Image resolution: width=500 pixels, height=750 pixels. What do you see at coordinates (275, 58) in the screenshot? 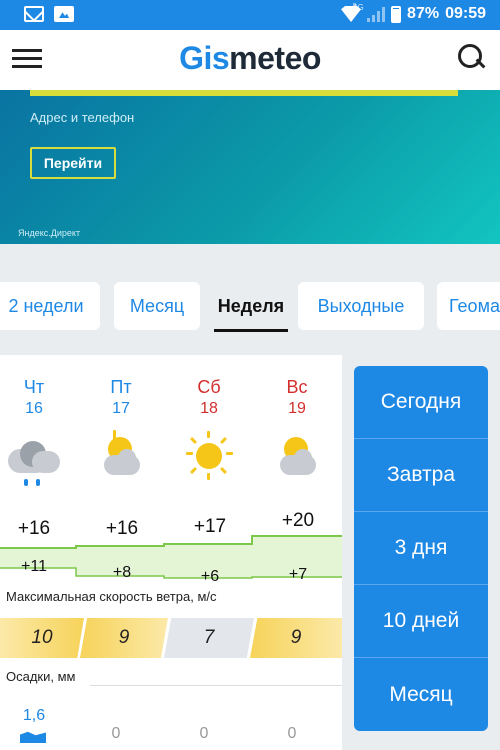
I see `logo-part2: meteo` at bounding box center [275, 58].